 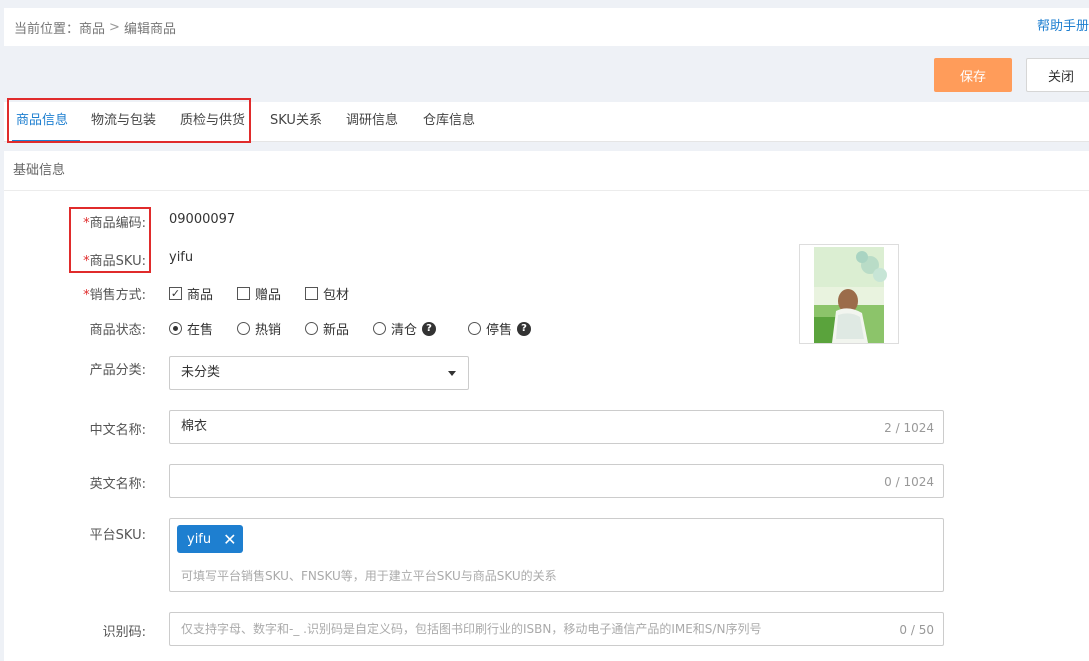 What do you see at coordinates (405, 328) in the screenshot?
I see `status-clearance-radio: 清仓?` at bounding box center [405, 328].